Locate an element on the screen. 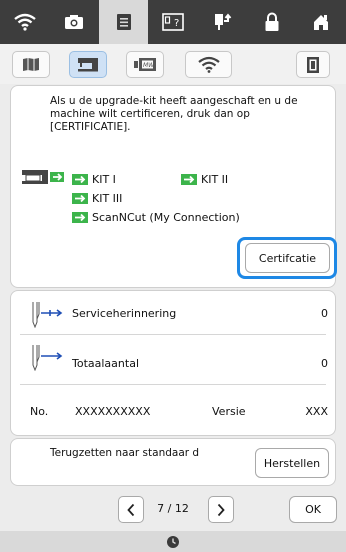 This screenshot has height=552, width=346. help-screen-icon: ? is located at coordinates (173, 22).